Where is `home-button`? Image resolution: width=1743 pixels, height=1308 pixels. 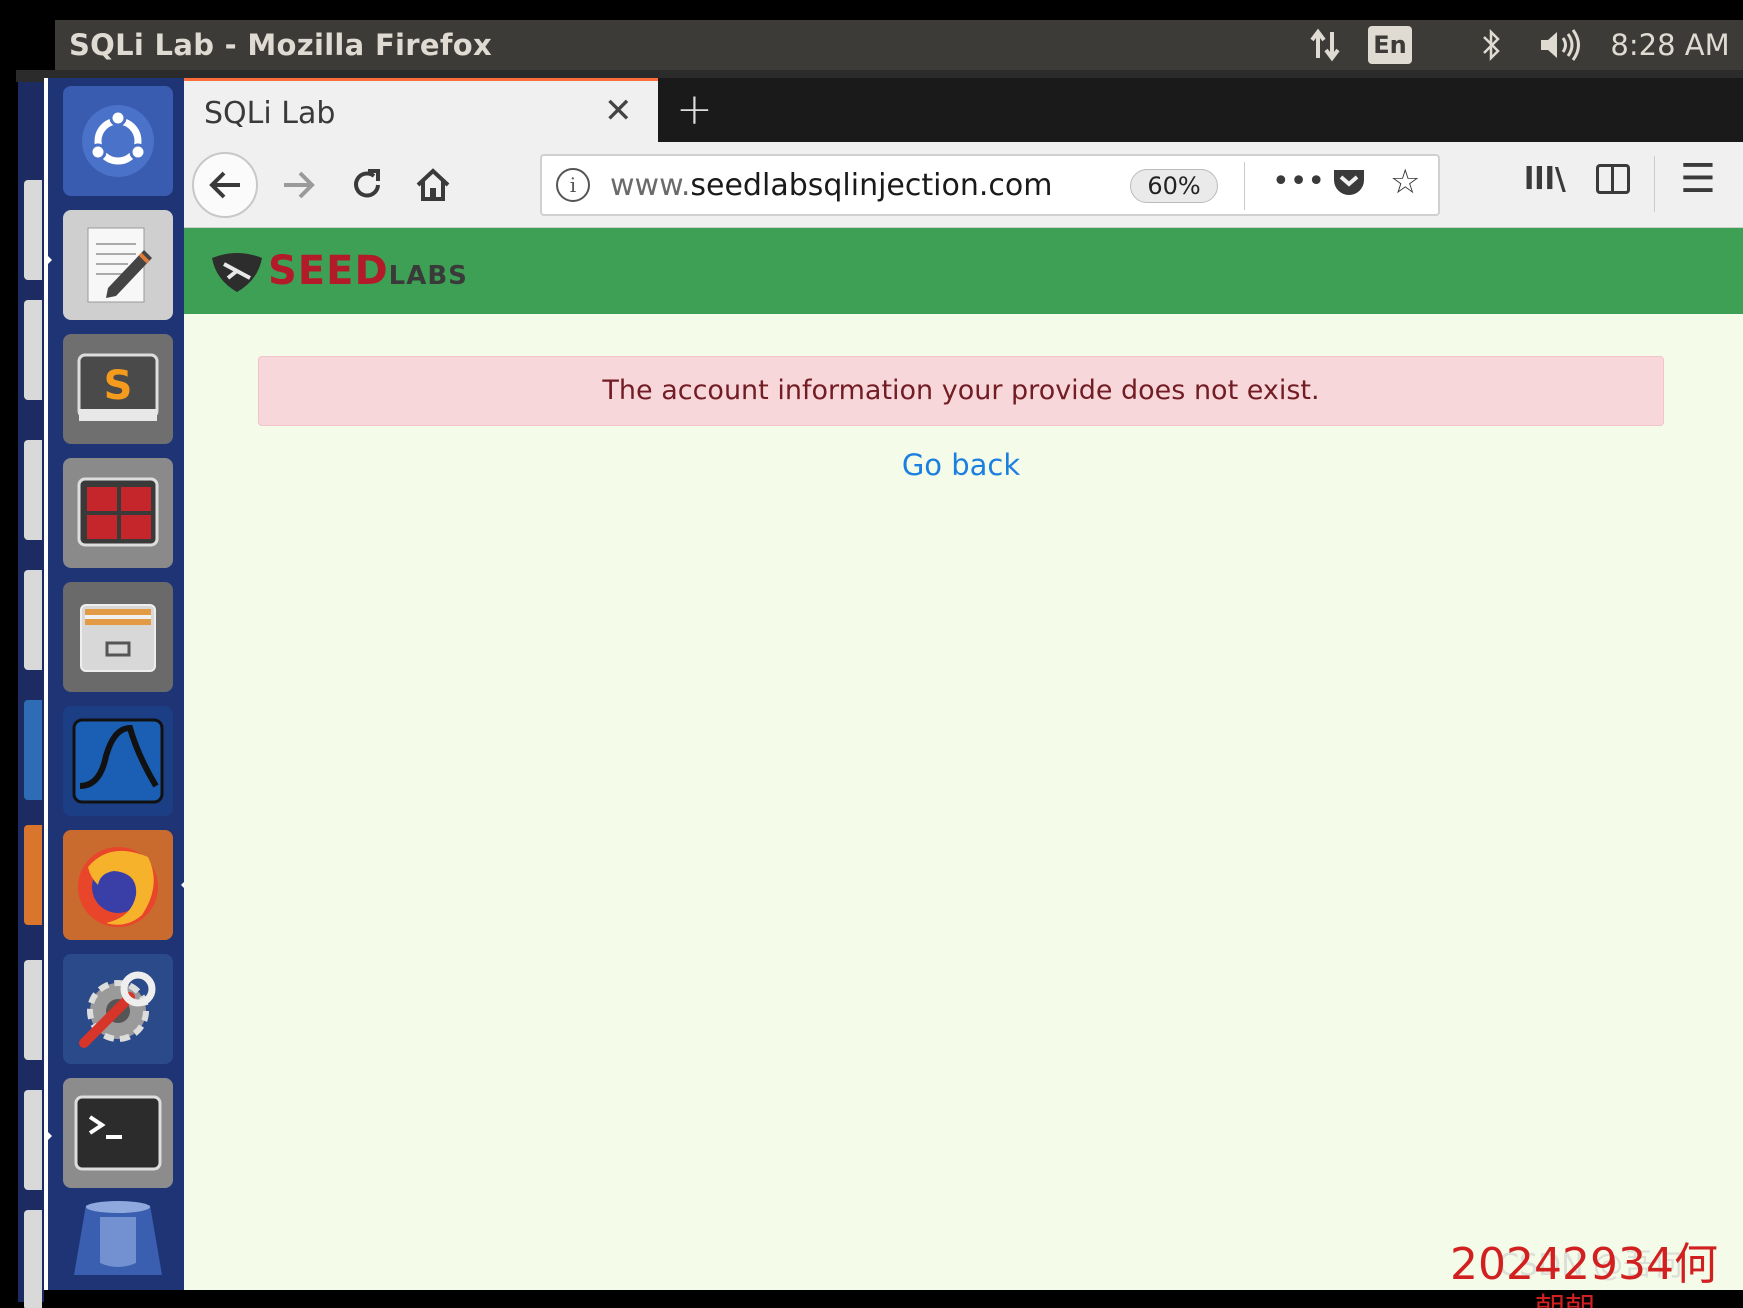
home-button is located at coordinates (433, 185).